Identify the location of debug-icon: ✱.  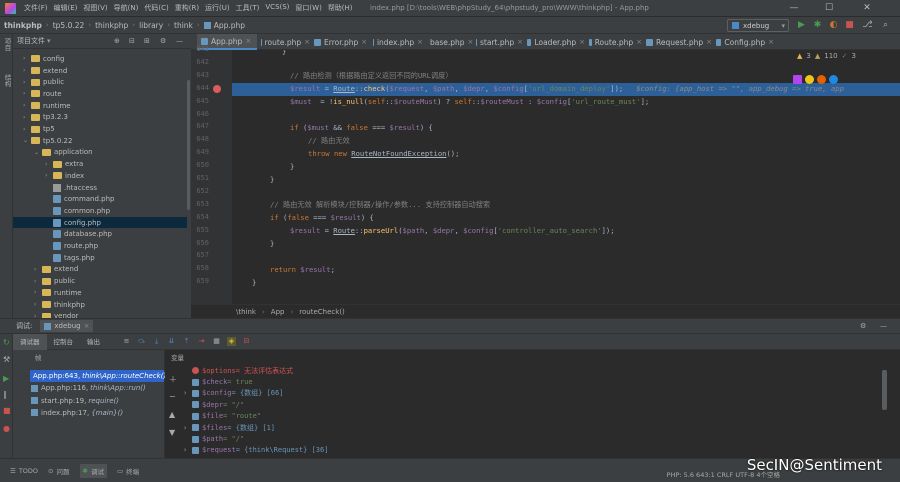
(817, 25).